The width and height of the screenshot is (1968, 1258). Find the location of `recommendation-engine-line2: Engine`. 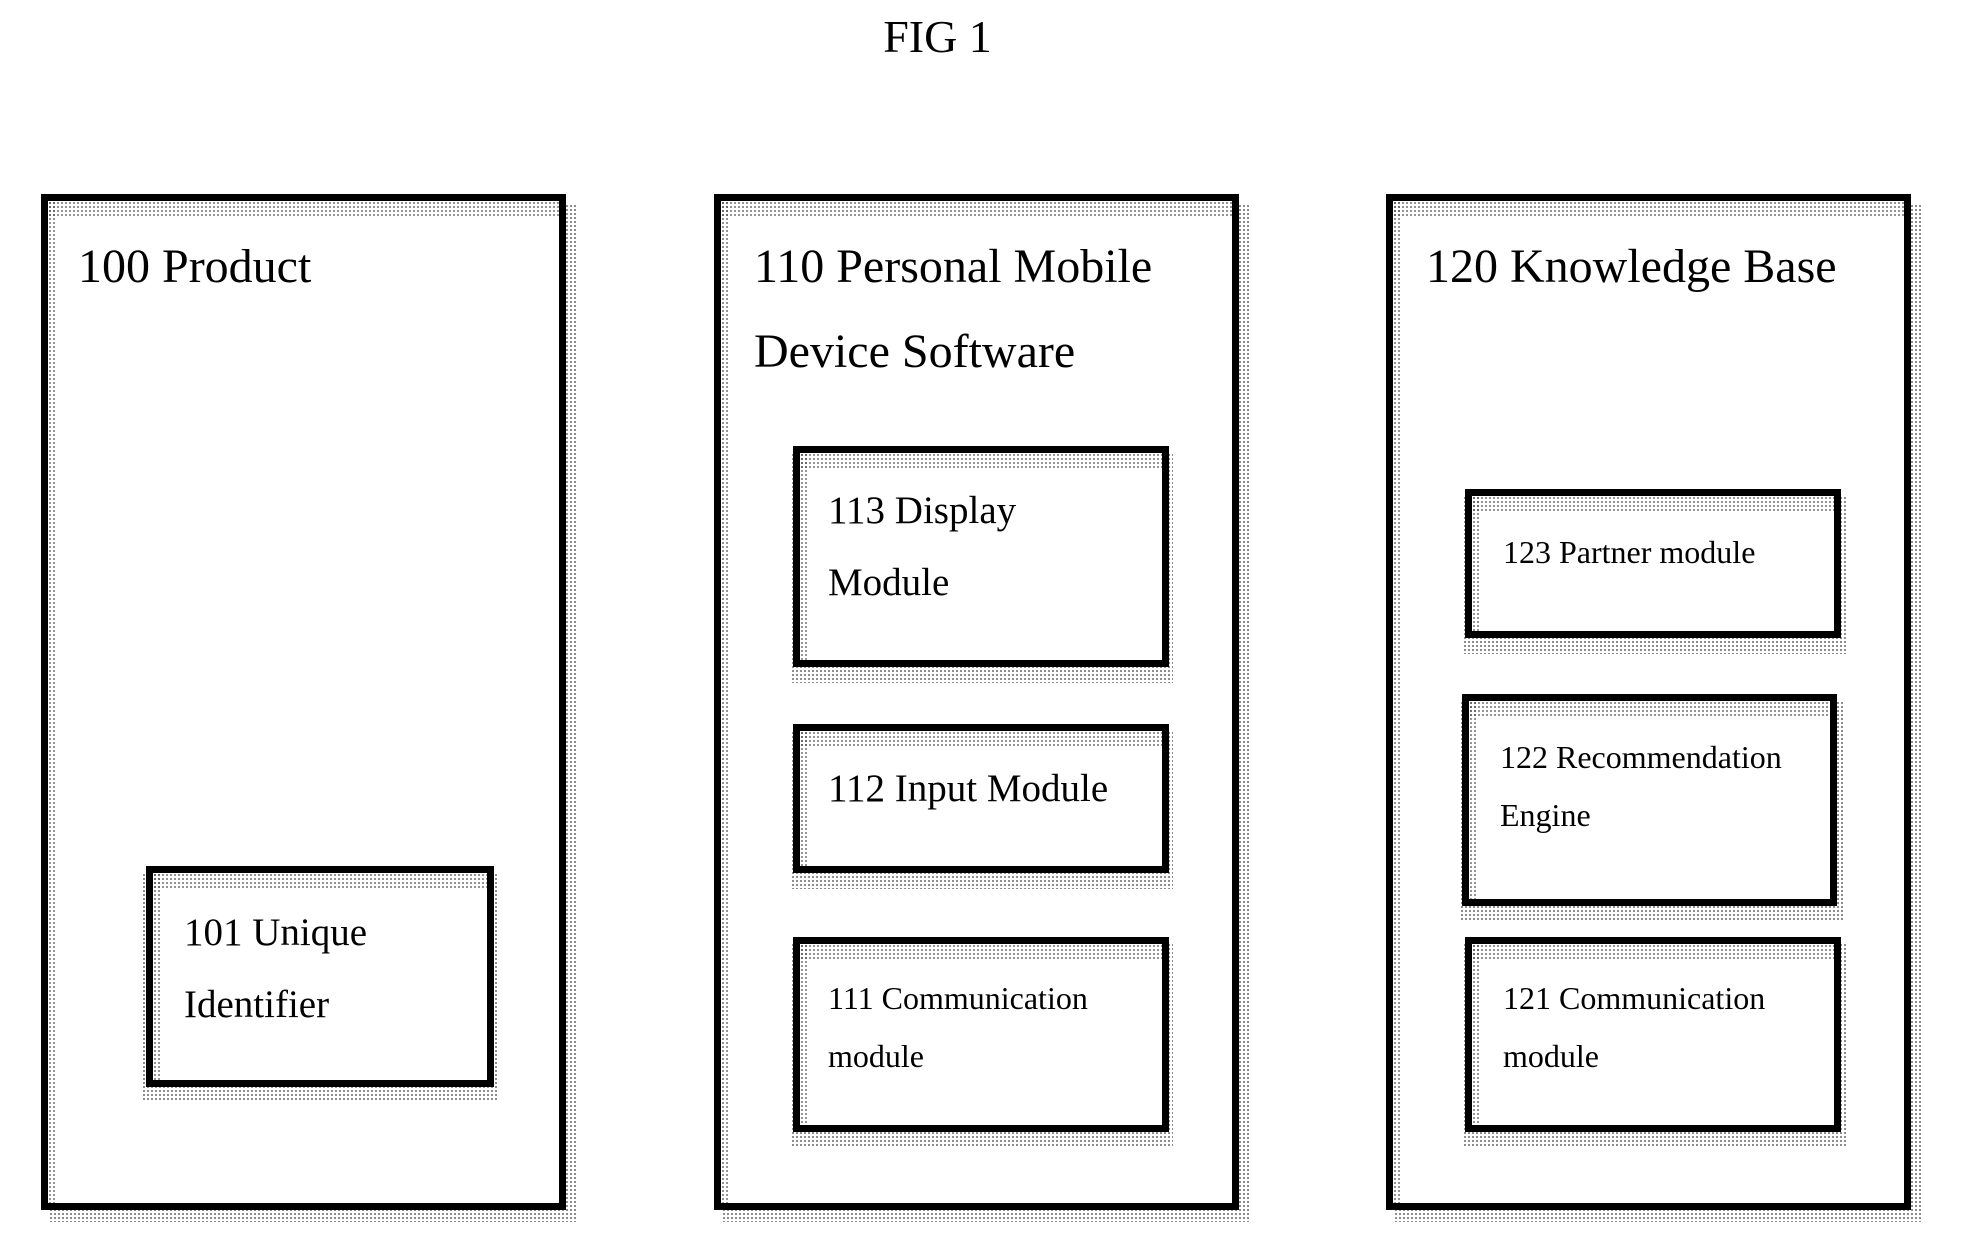

recommendation-engine-line2: Engine is located at coordinates (1545, 815).